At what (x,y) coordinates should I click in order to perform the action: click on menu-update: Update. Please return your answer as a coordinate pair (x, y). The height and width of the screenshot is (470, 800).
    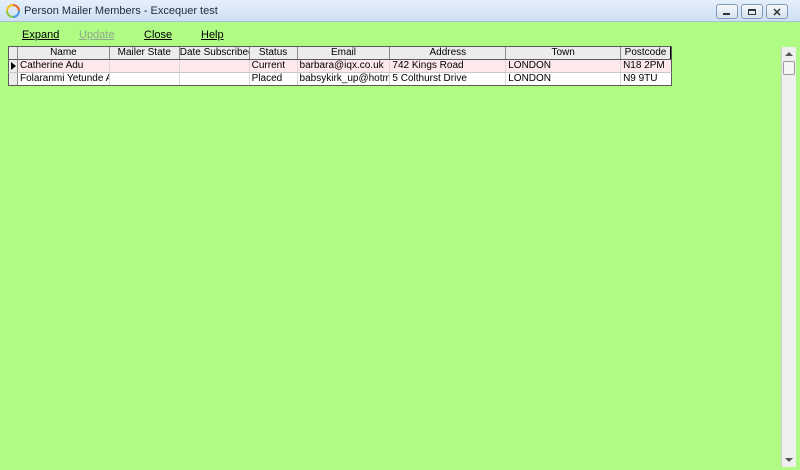
    Looking at the image, I should click on (96, 35).